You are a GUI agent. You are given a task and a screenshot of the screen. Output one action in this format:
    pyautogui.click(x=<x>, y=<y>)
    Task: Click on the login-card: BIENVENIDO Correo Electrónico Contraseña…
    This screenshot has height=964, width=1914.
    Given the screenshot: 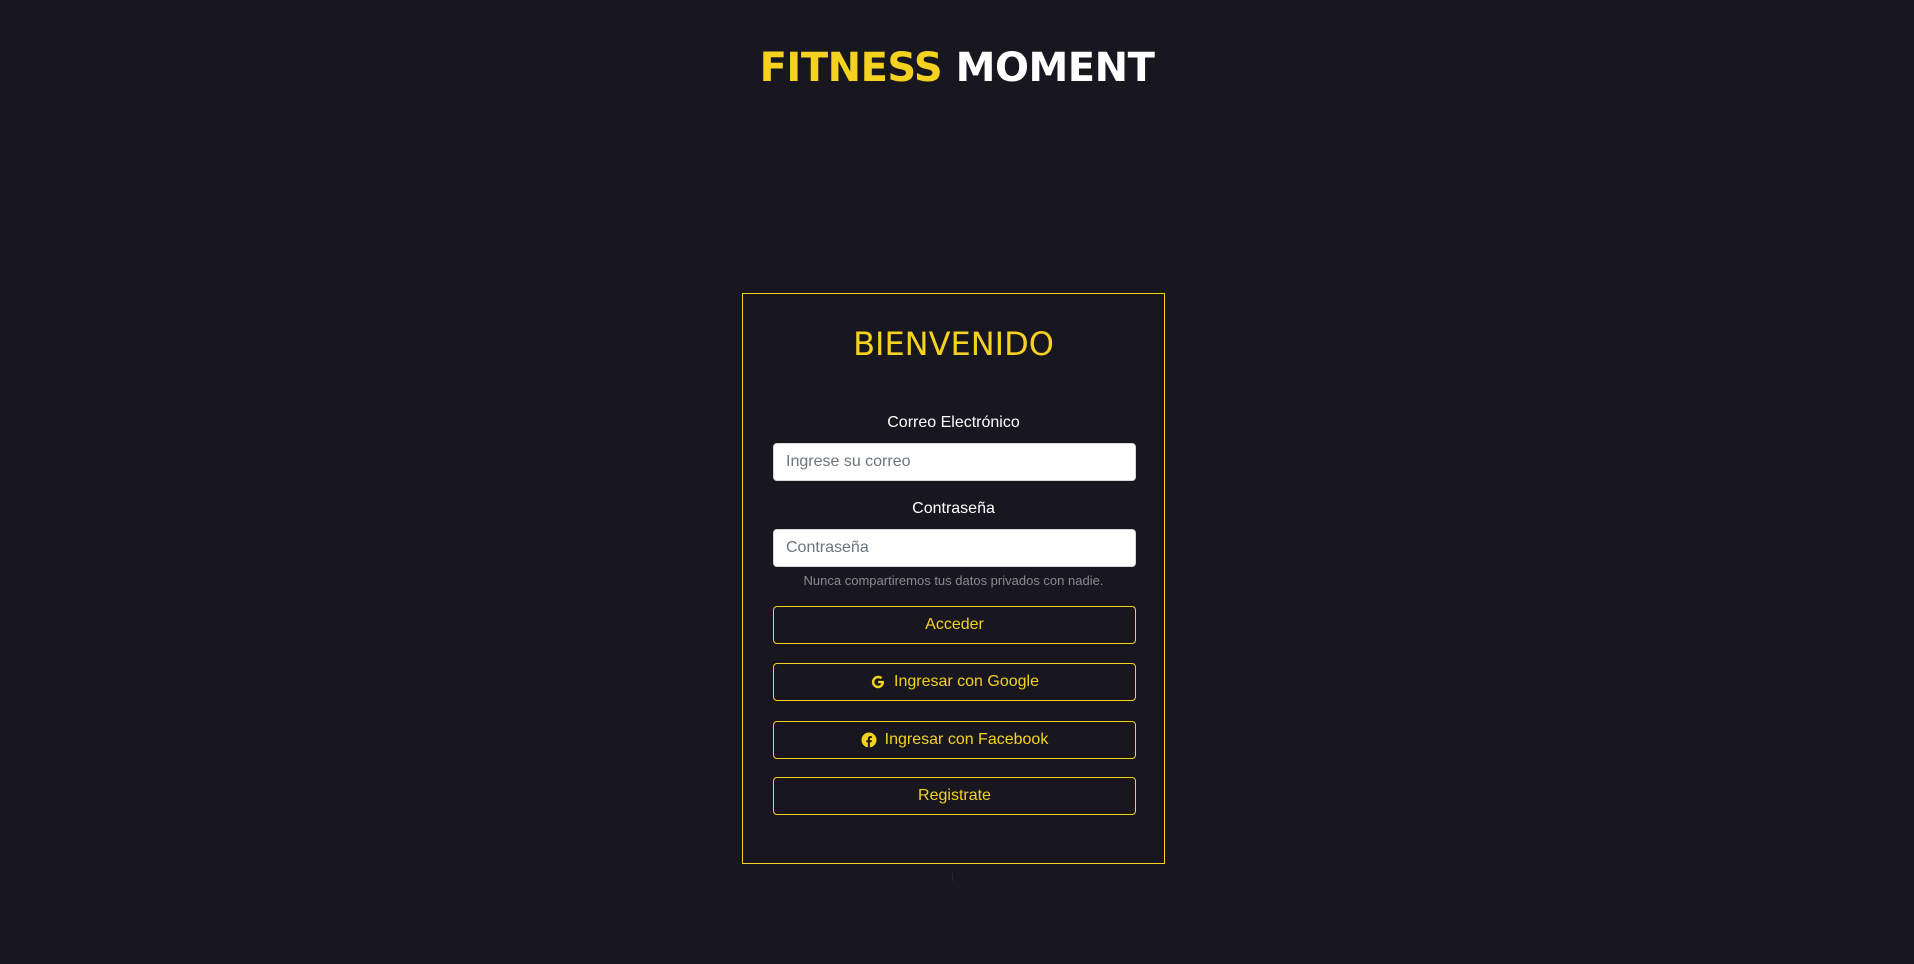 What is the action you would take?
    pyautogui.click(x=953, y=578)
    